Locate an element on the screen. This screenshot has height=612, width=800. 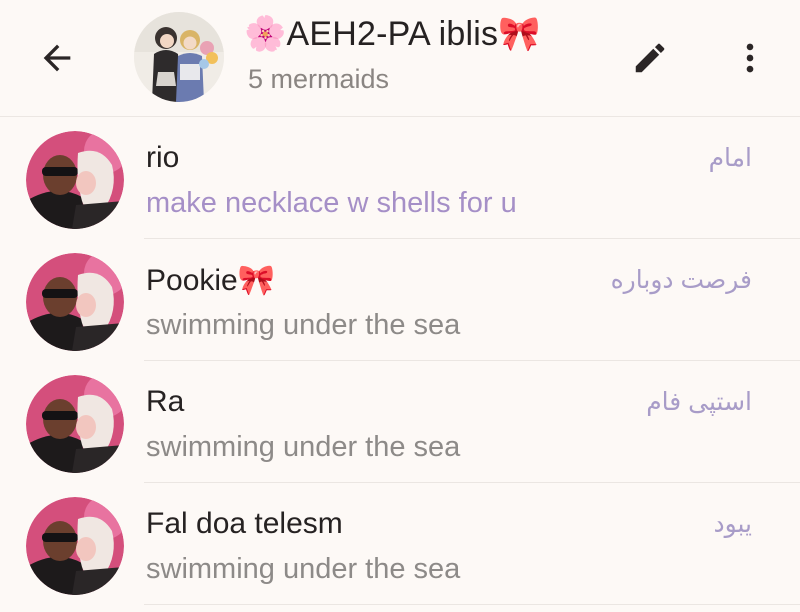
pencil-icon is located at coordinates (650, 58).